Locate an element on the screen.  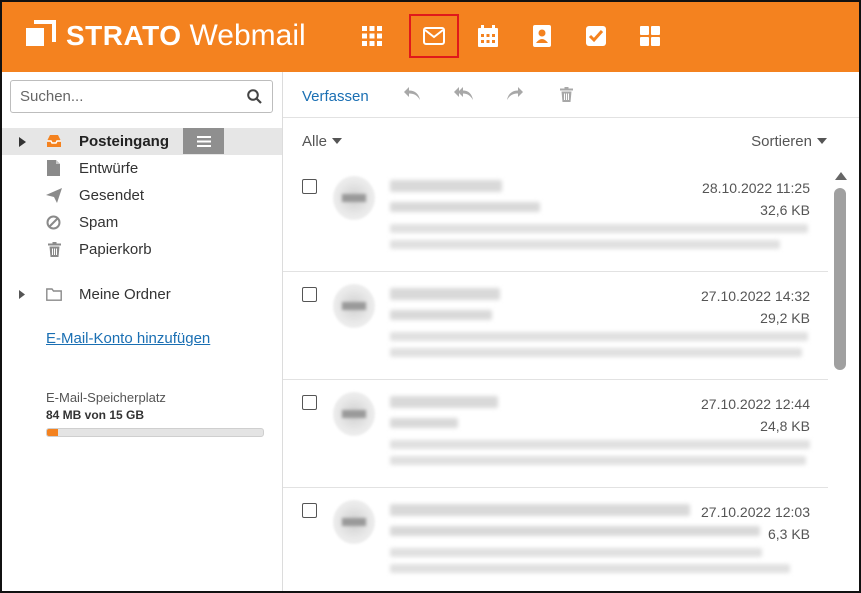
message-list-scrollbar is located at coordinates (840, 377).